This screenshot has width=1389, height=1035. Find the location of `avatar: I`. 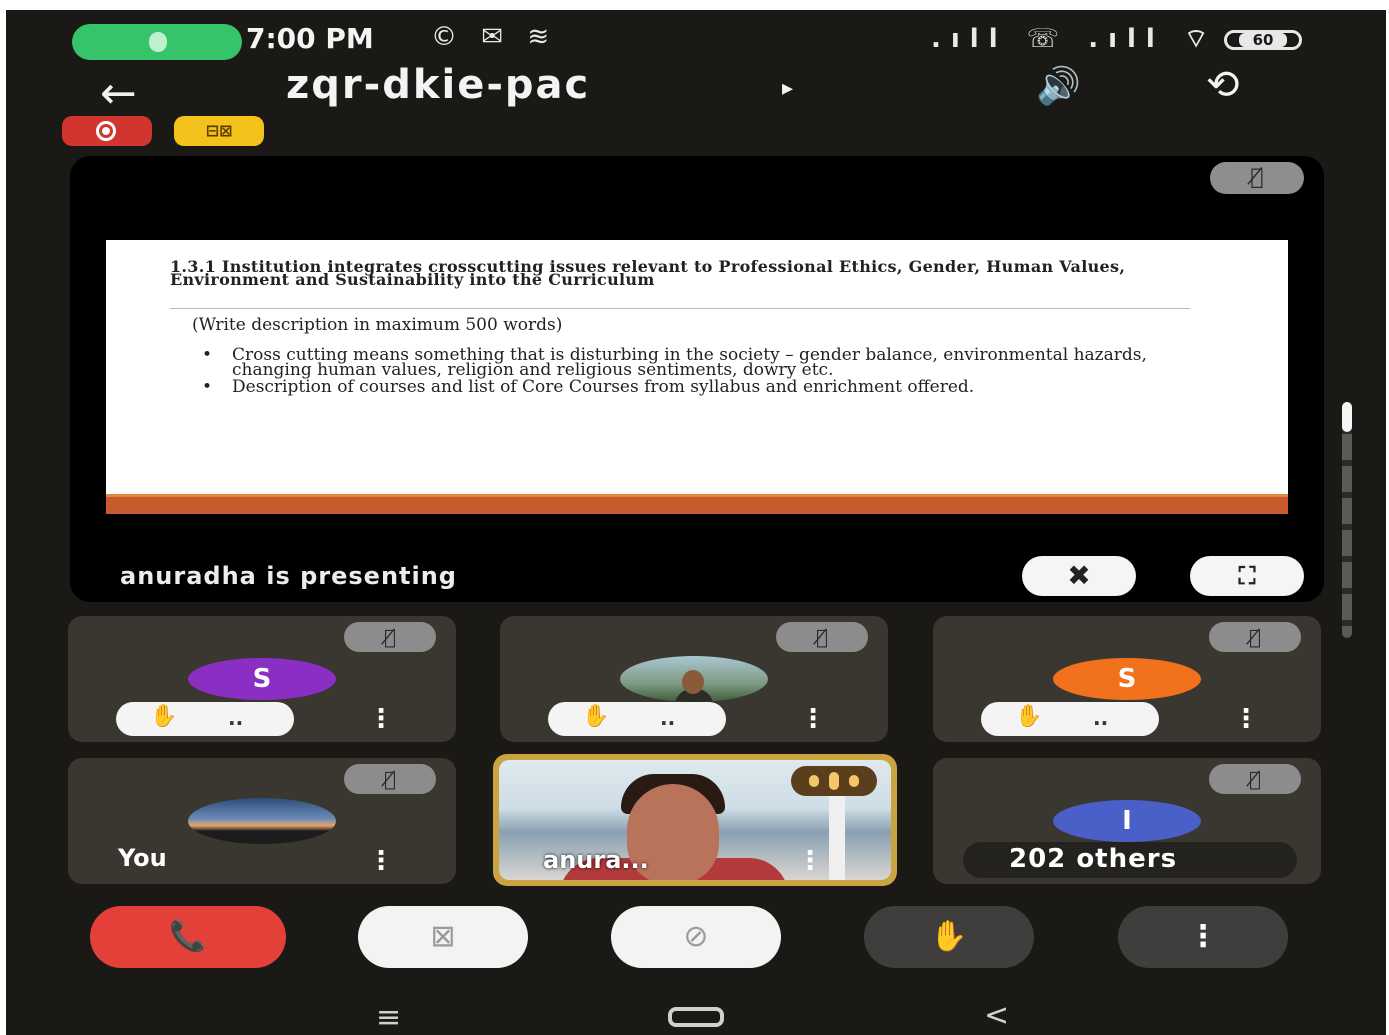

avatar: I is located at coordinates (1127, 821).